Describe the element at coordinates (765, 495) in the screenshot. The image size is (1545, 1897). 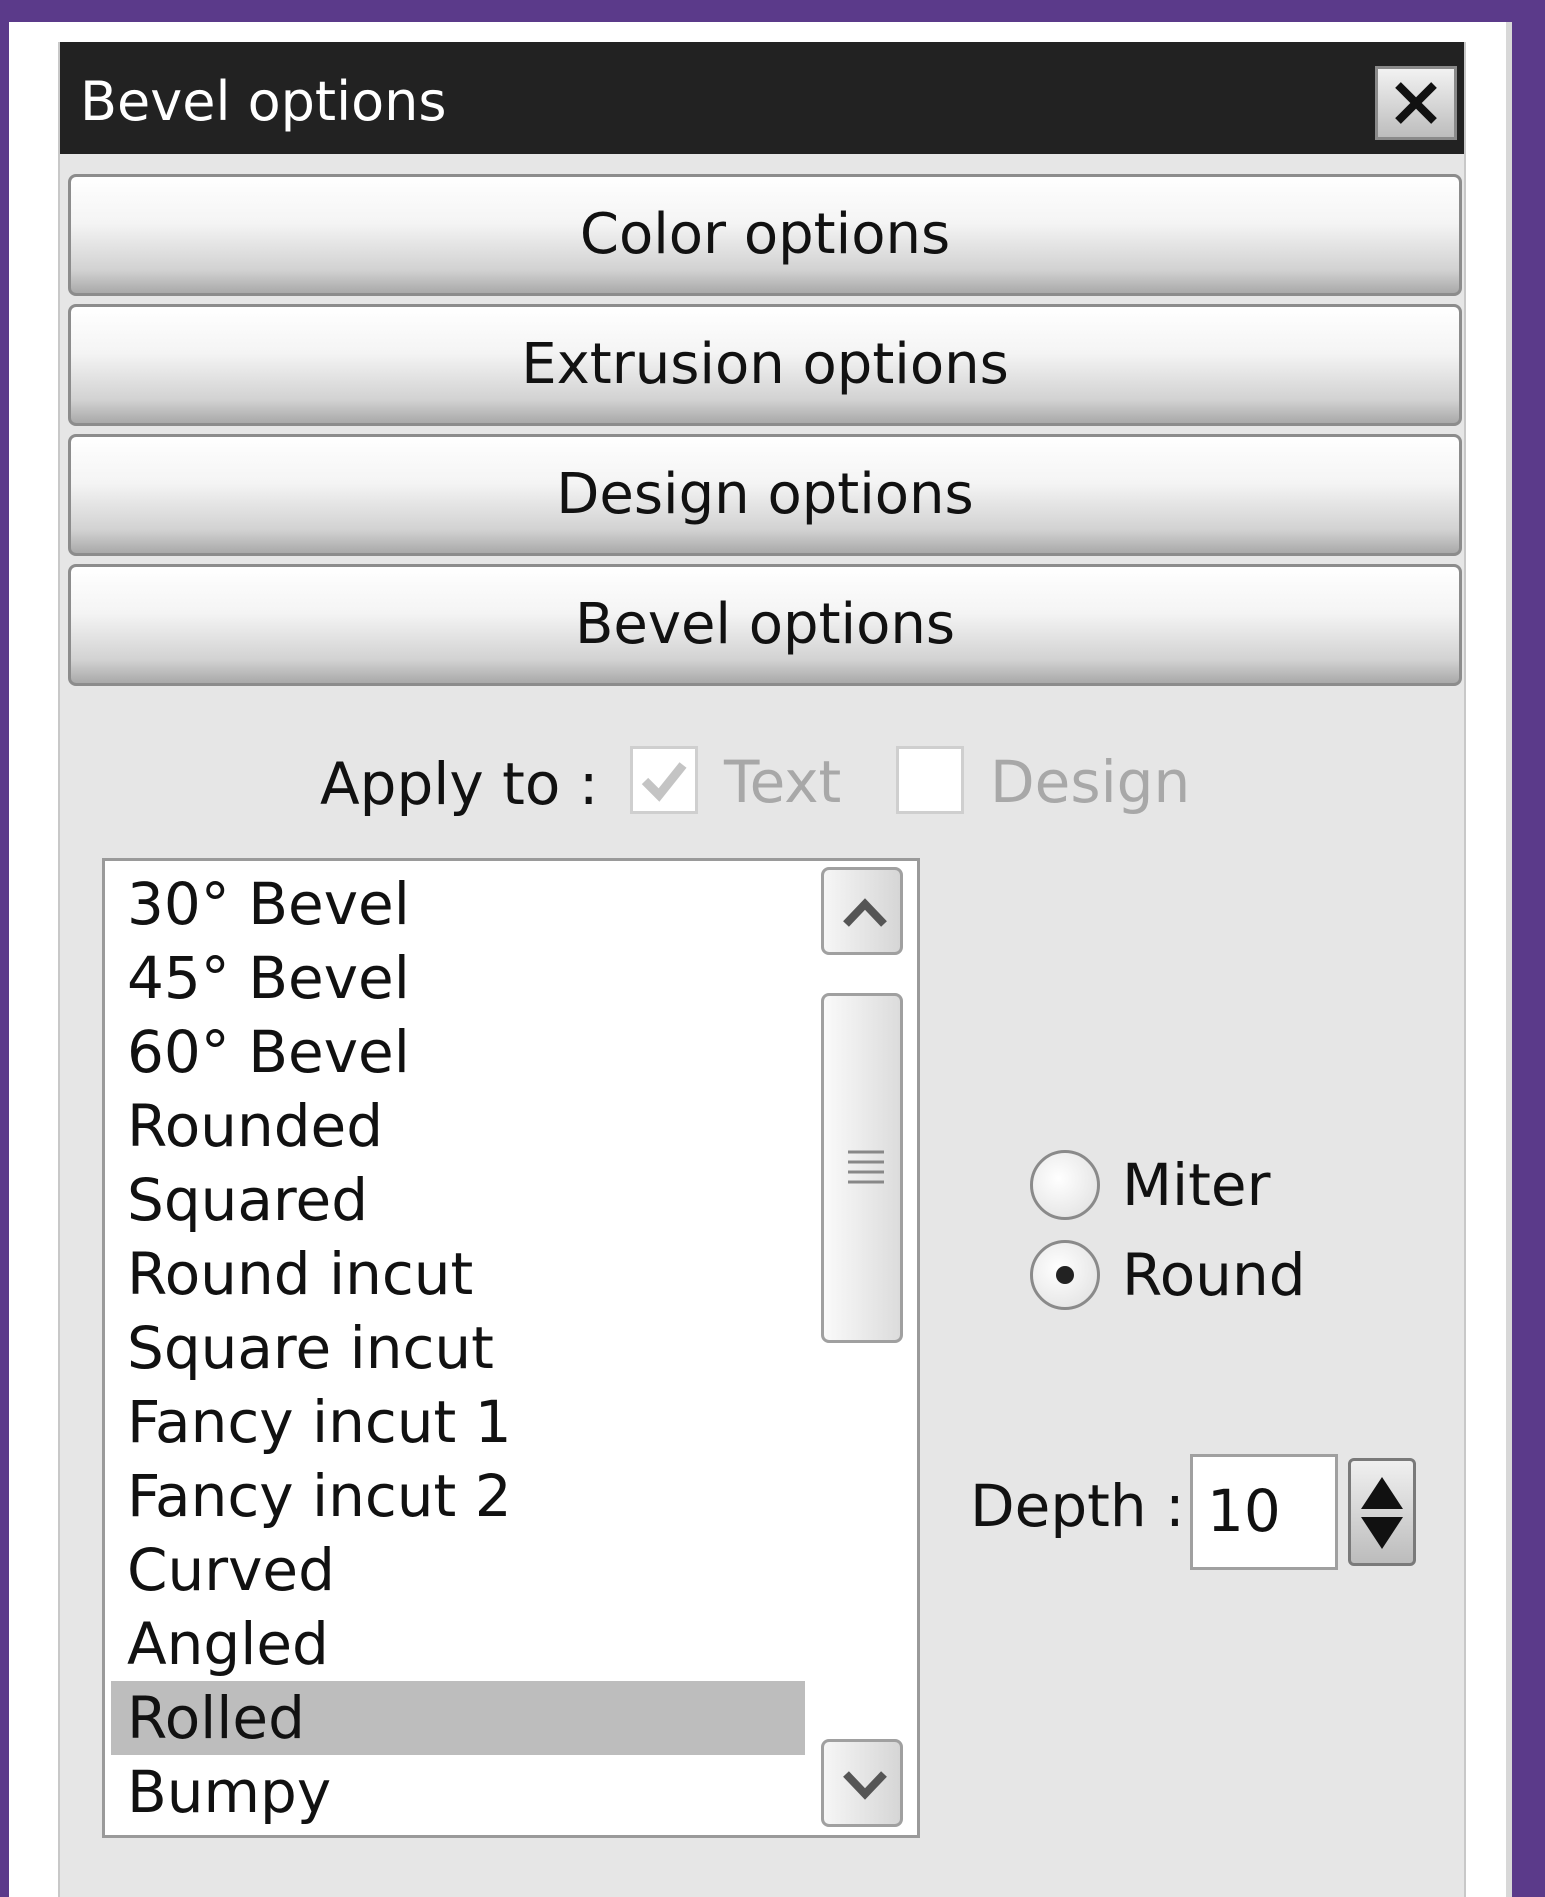
I see `design-options-button: Design options` at that location.